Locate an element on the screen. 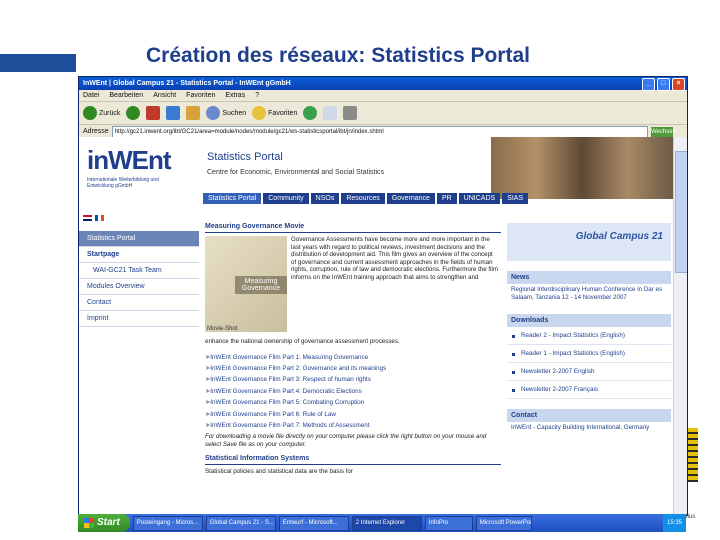 This screenshot has height=540, width=720. movie-caption: Measuring Governance is located at coordinates (261, 285).